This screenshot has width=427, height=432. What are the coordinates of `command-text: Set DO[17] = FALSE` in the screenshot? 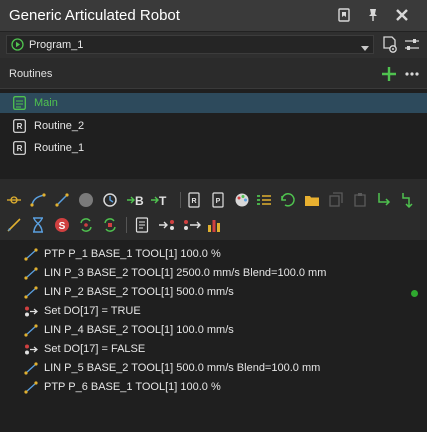 It's located at (95, 349).